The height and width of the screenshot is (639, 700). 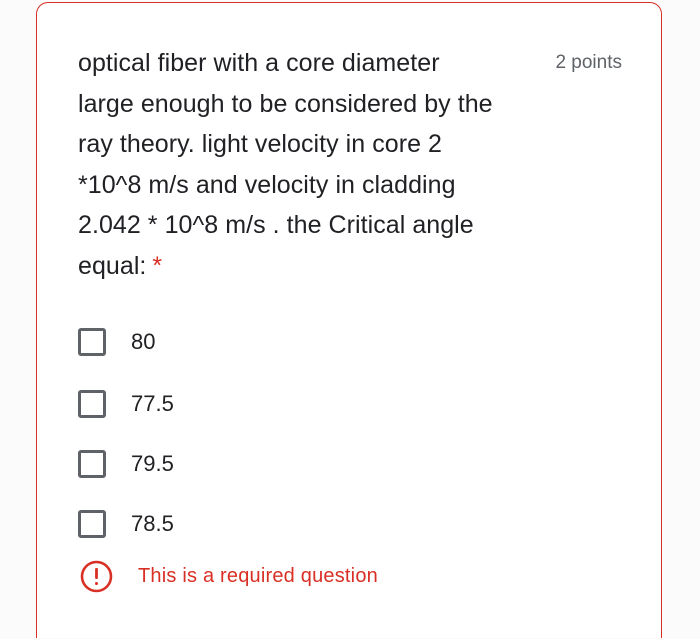 I want to click on points-label: 2 points, so click(x=588, y=62).